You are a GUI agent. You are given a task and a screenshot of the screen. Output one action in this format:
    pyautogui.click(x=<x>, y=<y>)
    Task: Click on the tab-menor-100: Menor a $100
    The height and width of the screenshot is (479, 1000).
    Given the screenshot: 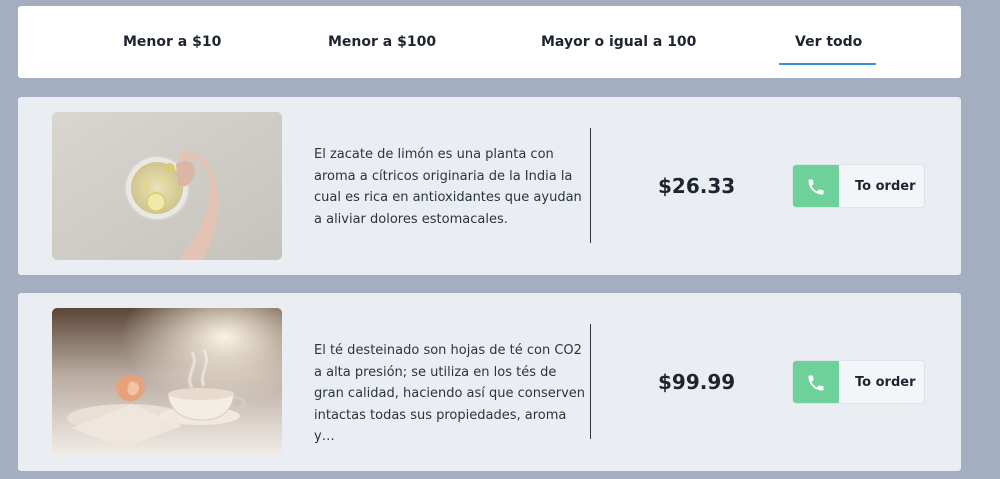 What is the action you would take?
    pyautogui.click(x=382, y=42)
    